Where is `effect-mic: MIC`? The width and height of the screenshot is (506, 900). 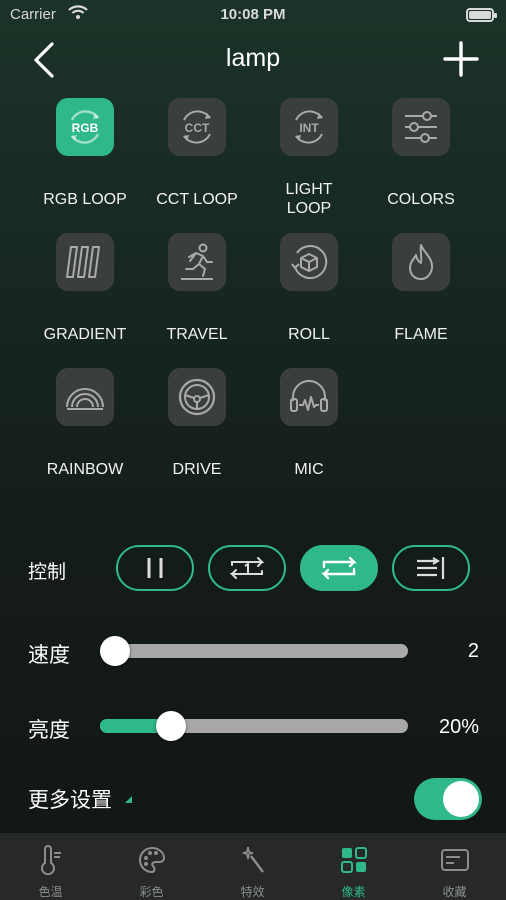 effect-mic: MIC is located at coordinates (309, 423).